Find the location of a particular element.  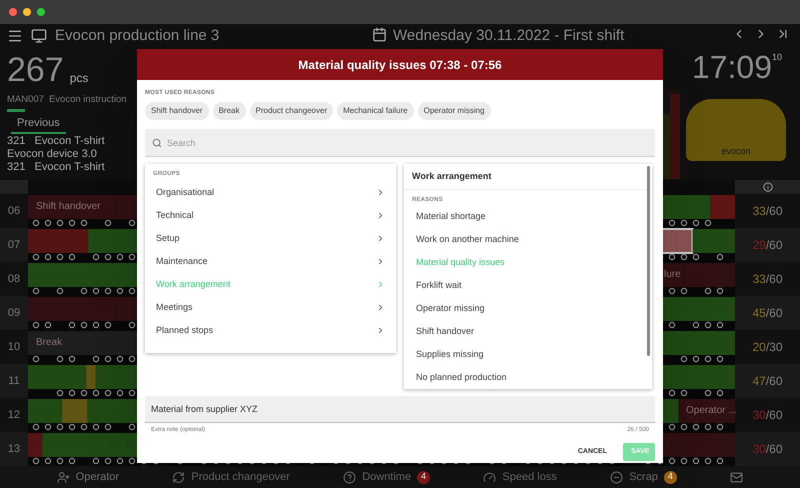

reason-chip: Shift handover is located at coordinates (177, 111).